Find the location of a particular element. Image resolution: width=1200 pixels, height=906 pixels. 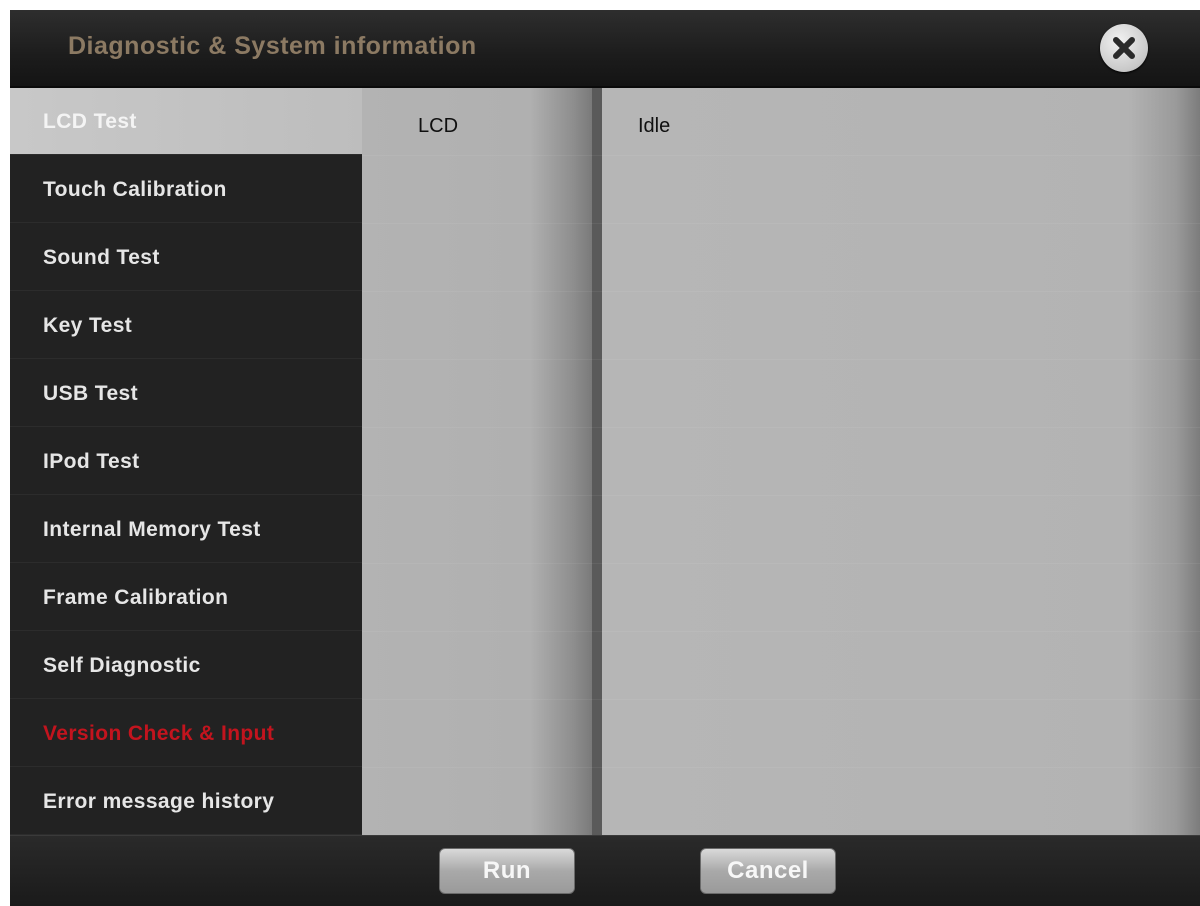

run-button: Run is located at coordinates (507, 871).